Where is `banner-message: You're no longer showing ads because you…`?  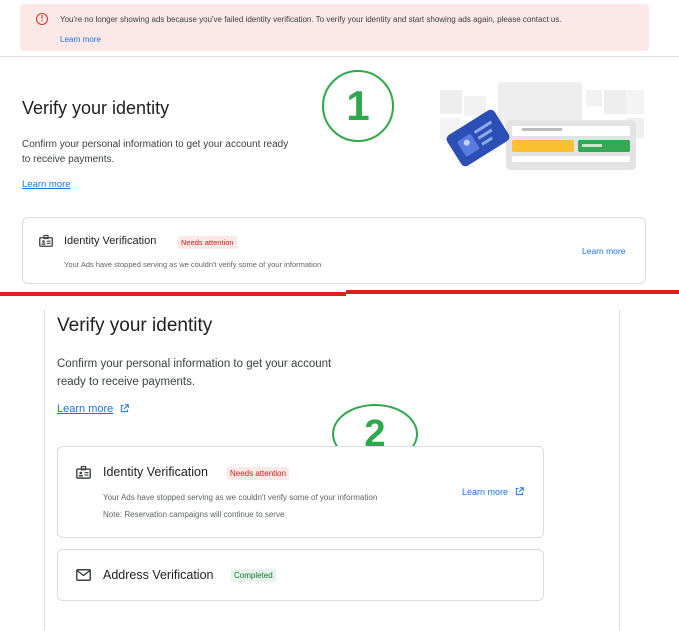 banner-message: You're no longer showing ads because you… is located at coordinates (311, 19).